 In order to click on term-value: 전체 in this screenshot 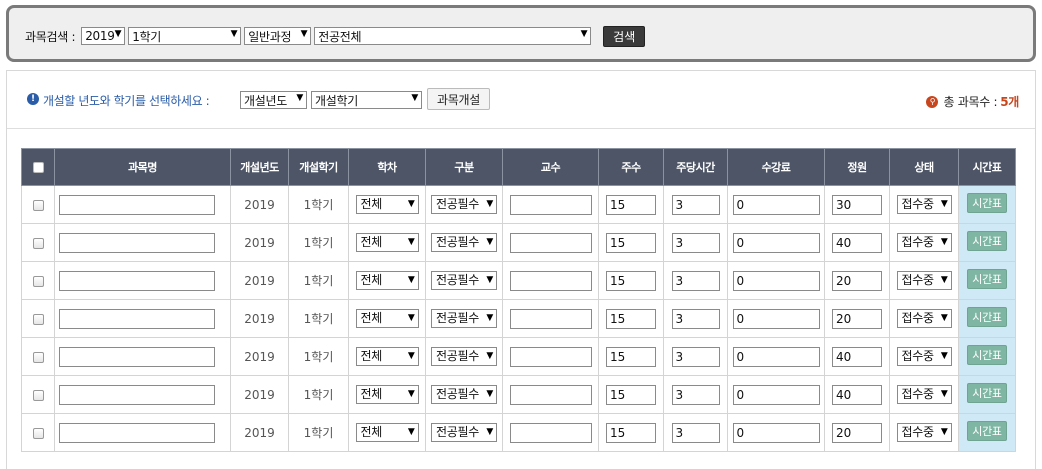, I will do `click(371, 432)`.